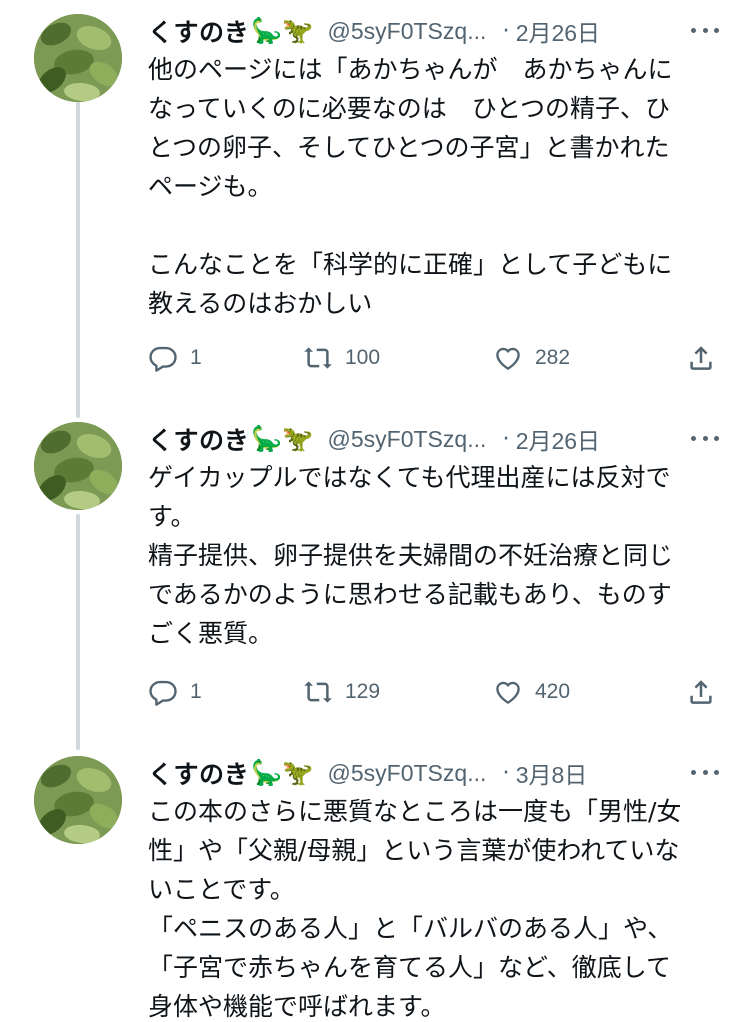  I want to click on action-bar: 1 100 282, so click(433, 358).